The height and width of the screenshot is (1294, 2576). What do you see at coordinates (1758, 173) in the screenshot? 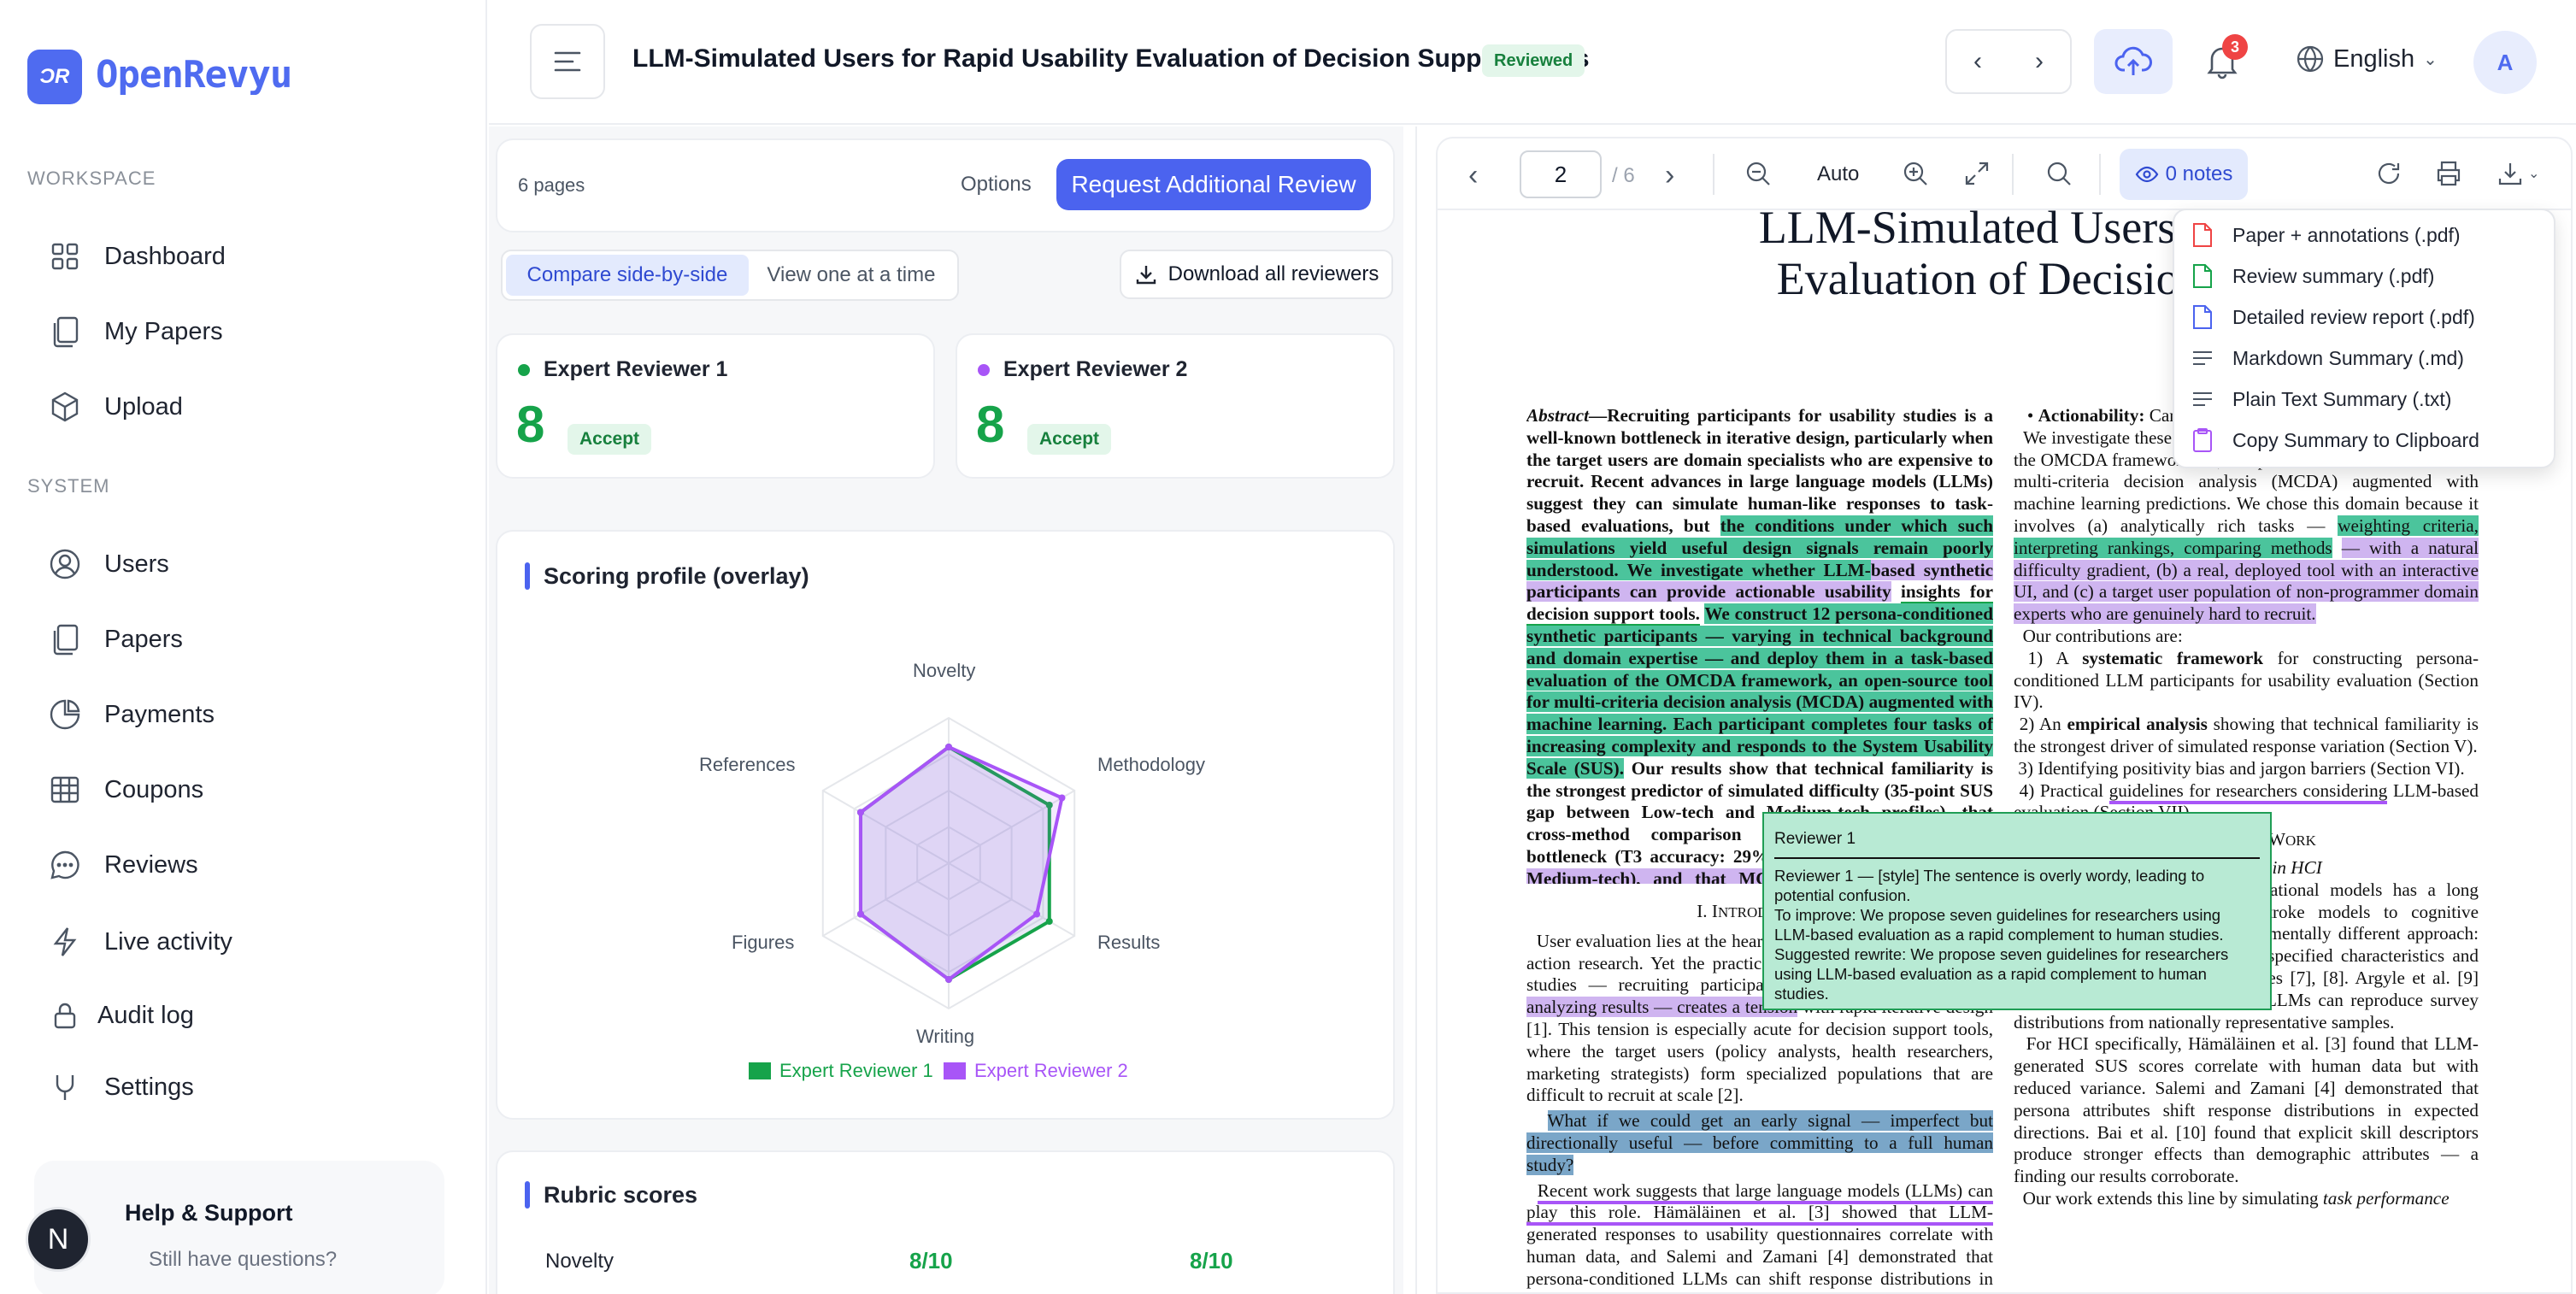
I see `zoom-out-button` at bounding box center [1758, 173].